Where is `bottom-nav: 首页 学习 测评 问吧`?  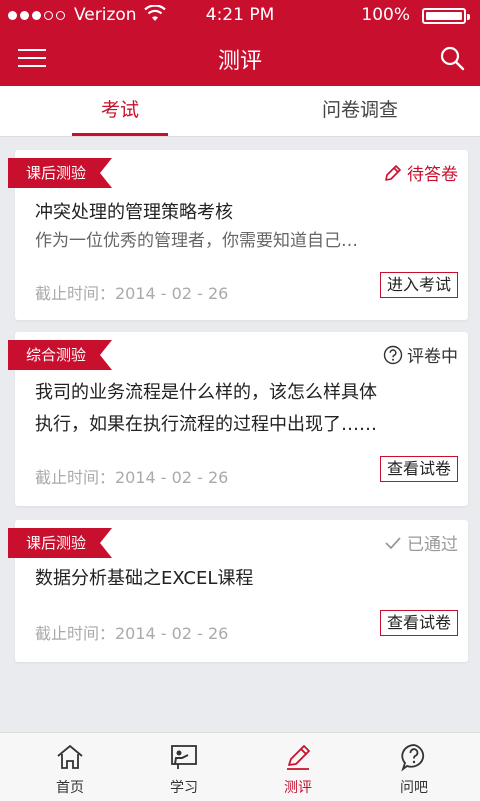
bottom-nav: 首页 学习 测评 问吧 is located at coordinates (240, 766).